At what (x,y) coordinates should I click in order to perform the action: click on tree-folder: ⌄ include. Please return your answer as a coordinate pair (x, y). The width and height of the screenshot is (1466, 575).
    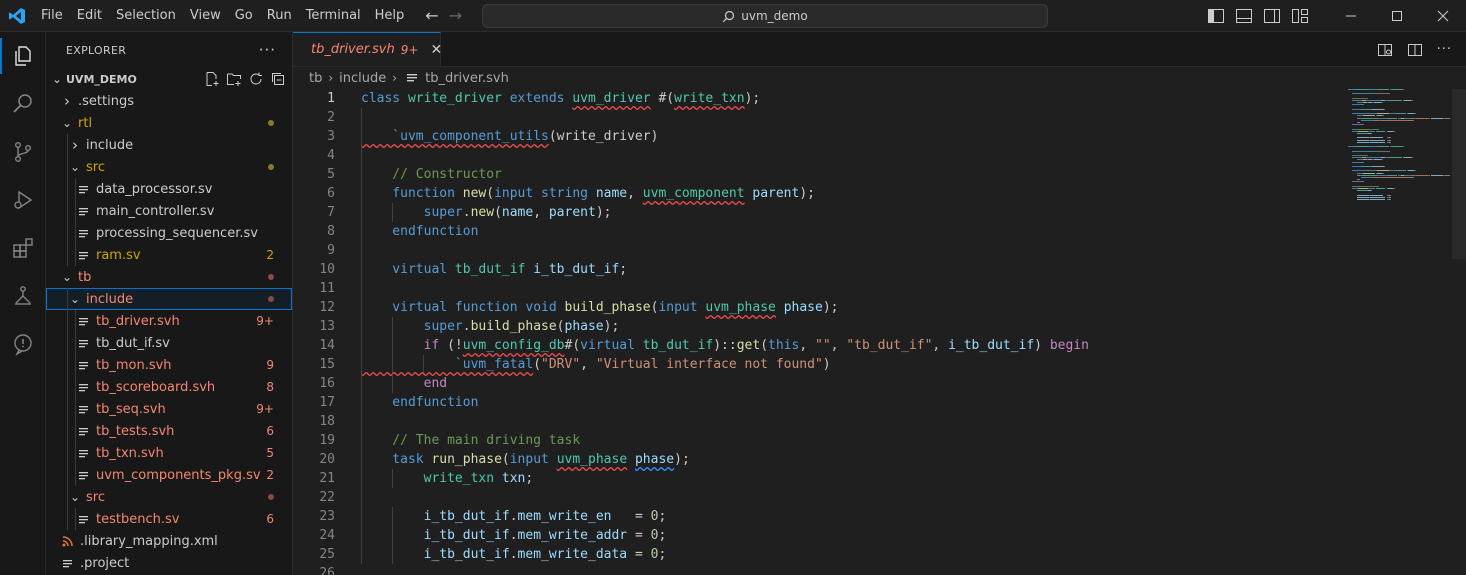
    Looking at the image, I should click on (169, 299).